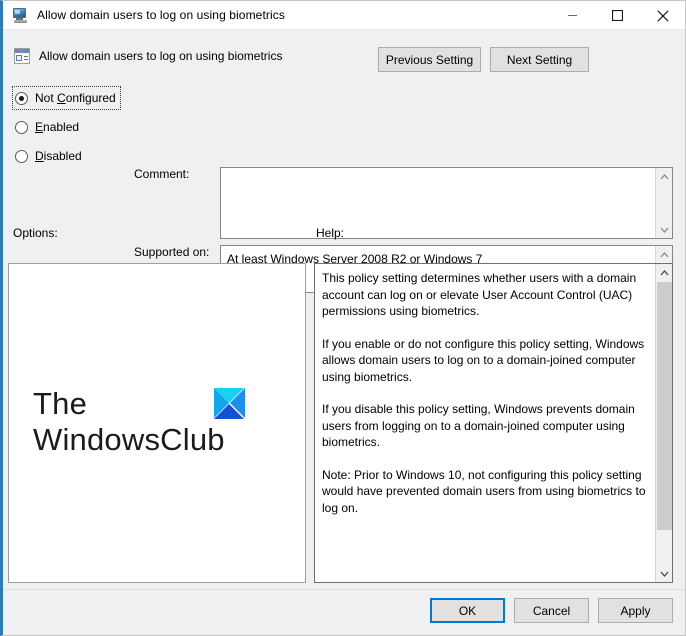 This screenshot has height=636, width=686. I want to click on maximize-icon, so click(617, 15).